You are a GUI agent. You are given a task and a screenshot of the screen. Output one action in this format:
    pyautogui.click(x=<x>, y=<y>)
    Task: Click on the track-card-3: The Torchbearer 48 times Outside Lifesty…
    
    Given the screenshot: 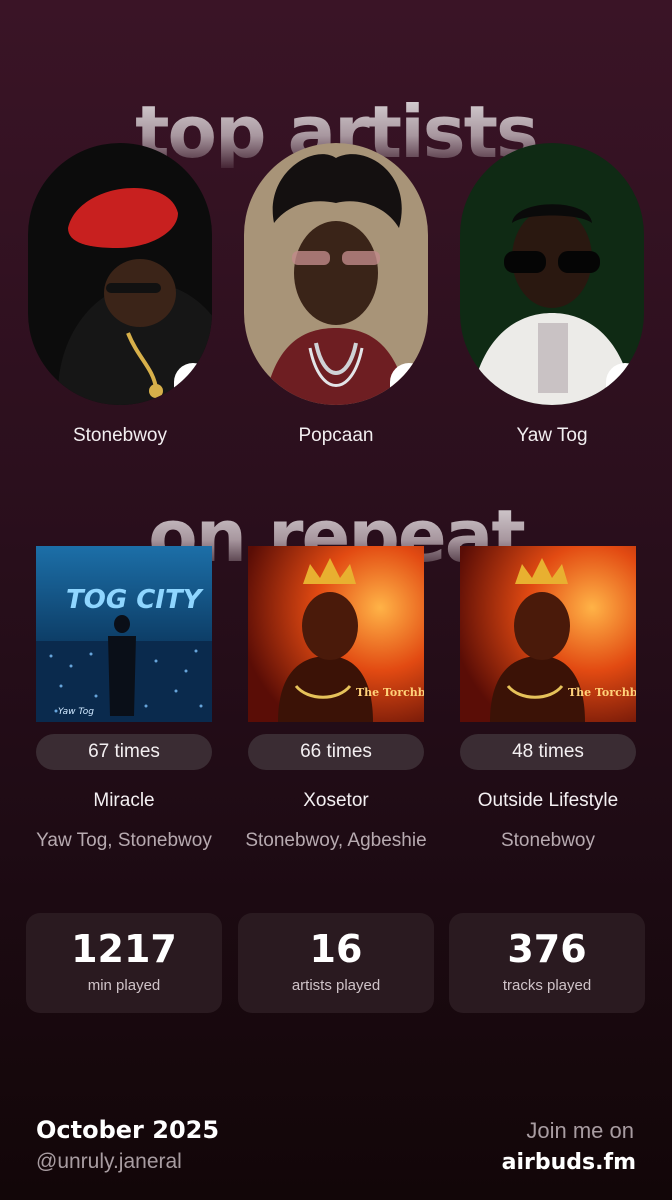 What is the action you would take?
    pyautogui.click(x=548, y=698)
    